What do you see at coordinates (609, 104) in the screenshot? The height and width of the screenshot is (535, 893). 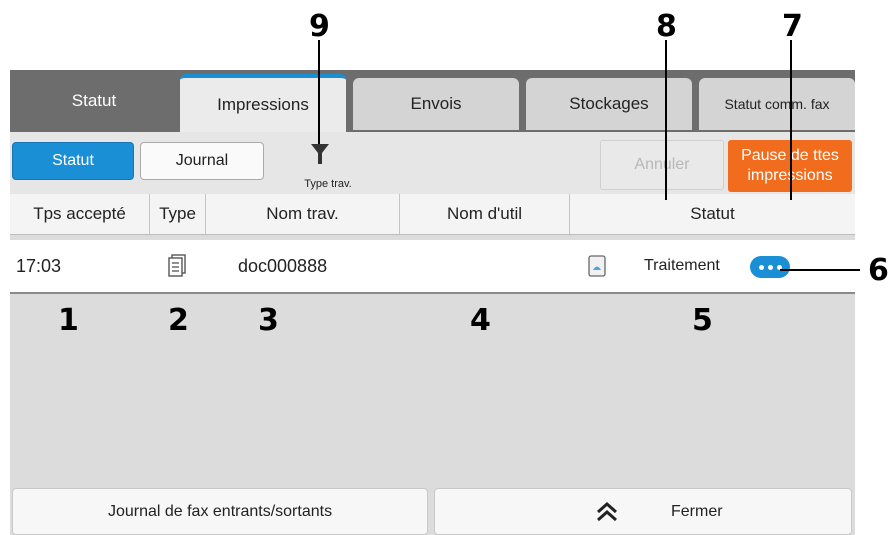 I see `tab-stockages: Stockages` at bounding box center [609, 104].